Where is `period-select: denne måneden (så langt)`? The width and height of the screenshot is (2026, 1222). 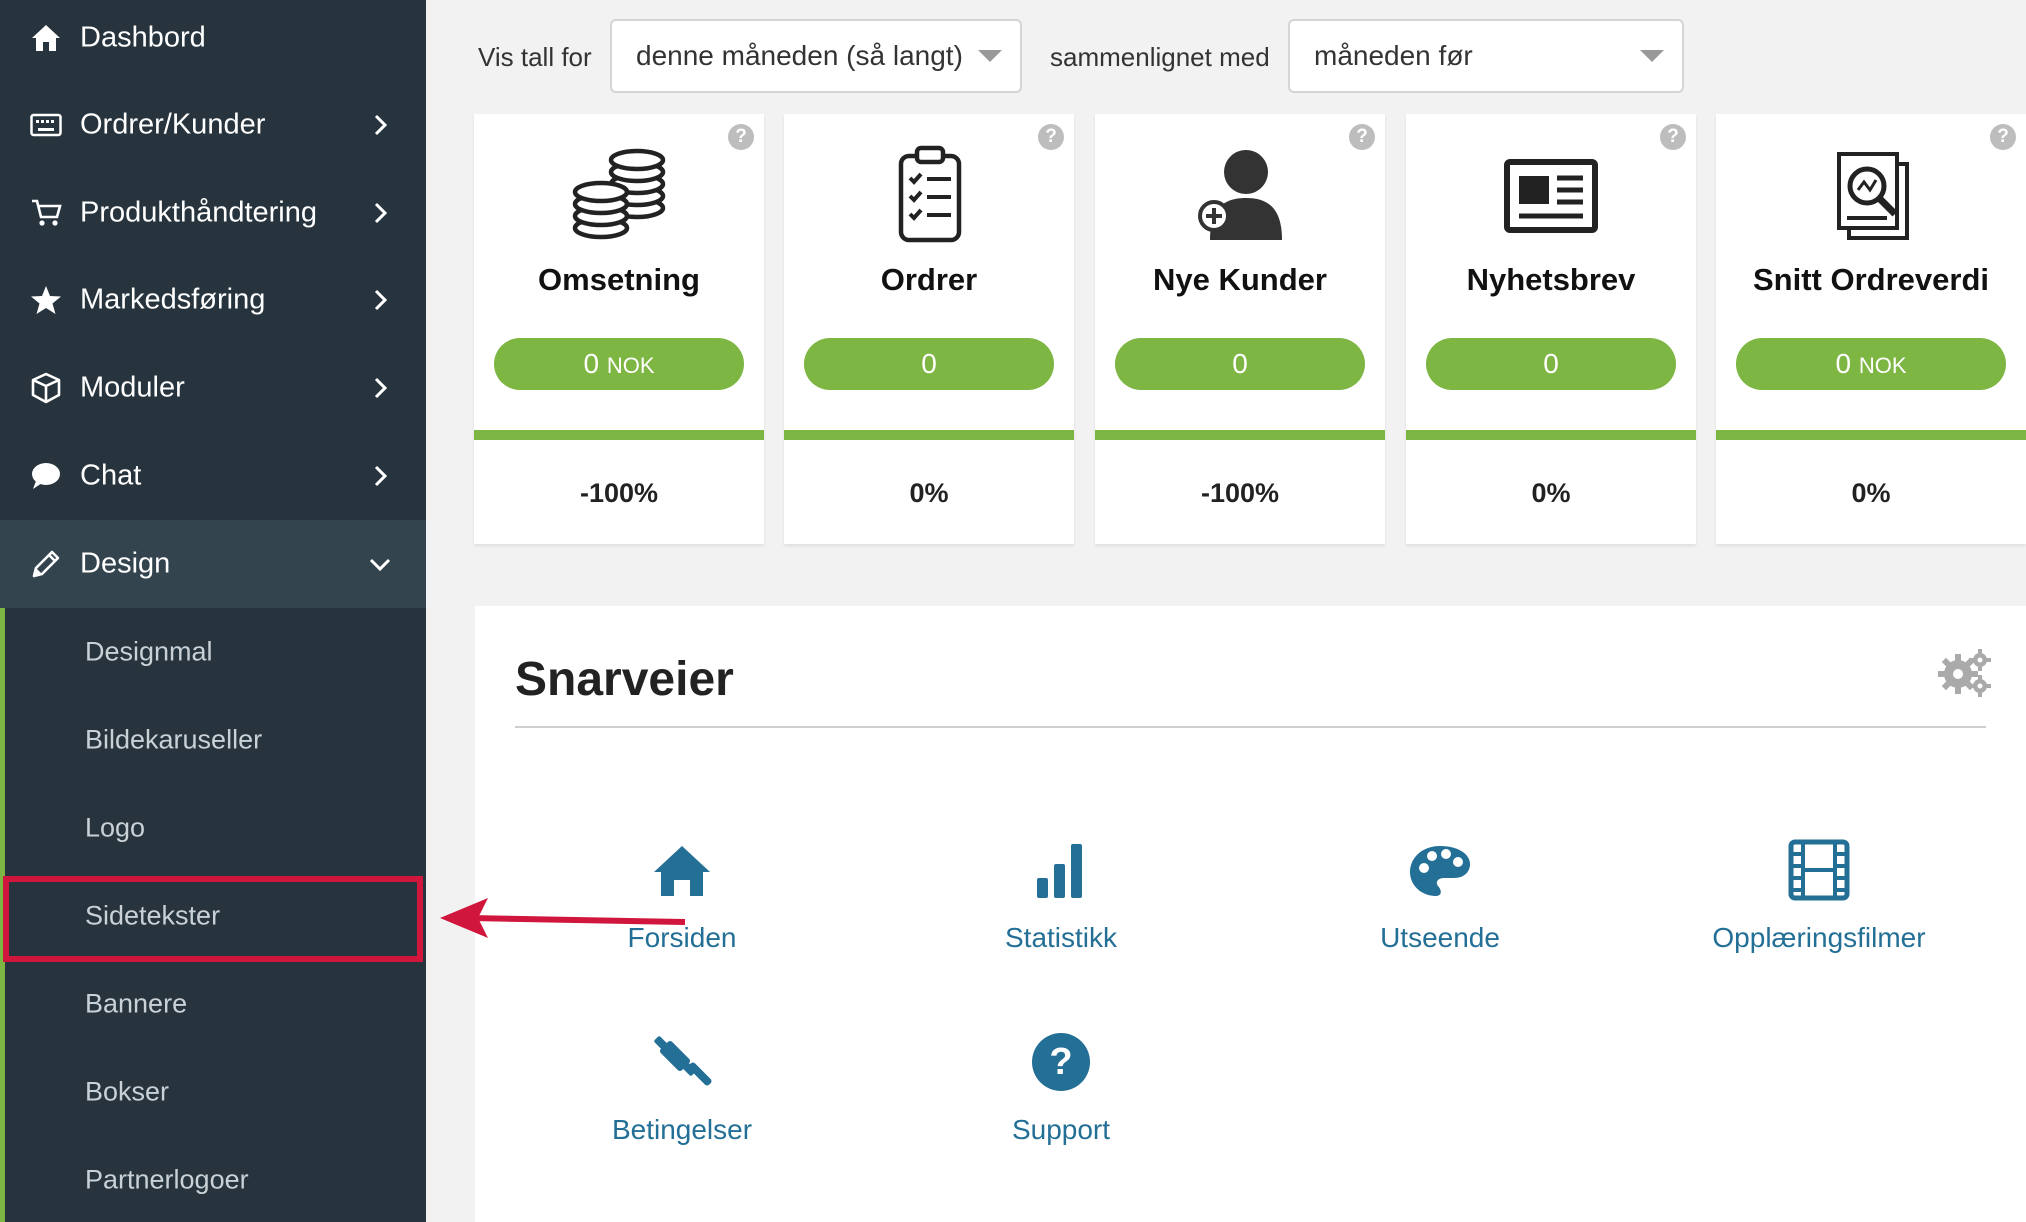 period-select: denne måneden (så langt) is located at coordinates (816, 56).